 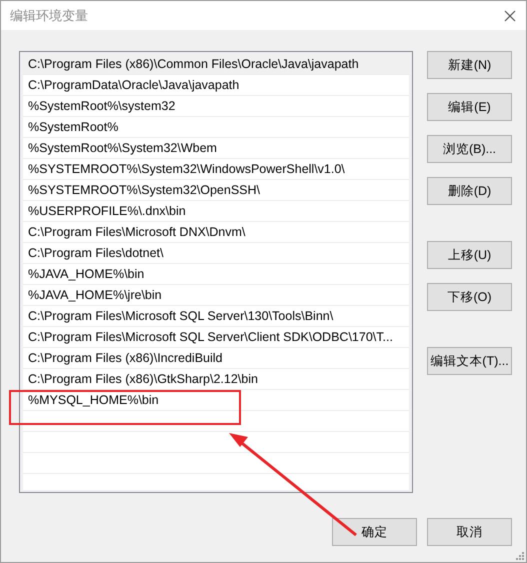 What do you see at coordinates (469, 191) in the screenshot?
I see `action-button: 删除(D)` at bounding box center [469, 191].